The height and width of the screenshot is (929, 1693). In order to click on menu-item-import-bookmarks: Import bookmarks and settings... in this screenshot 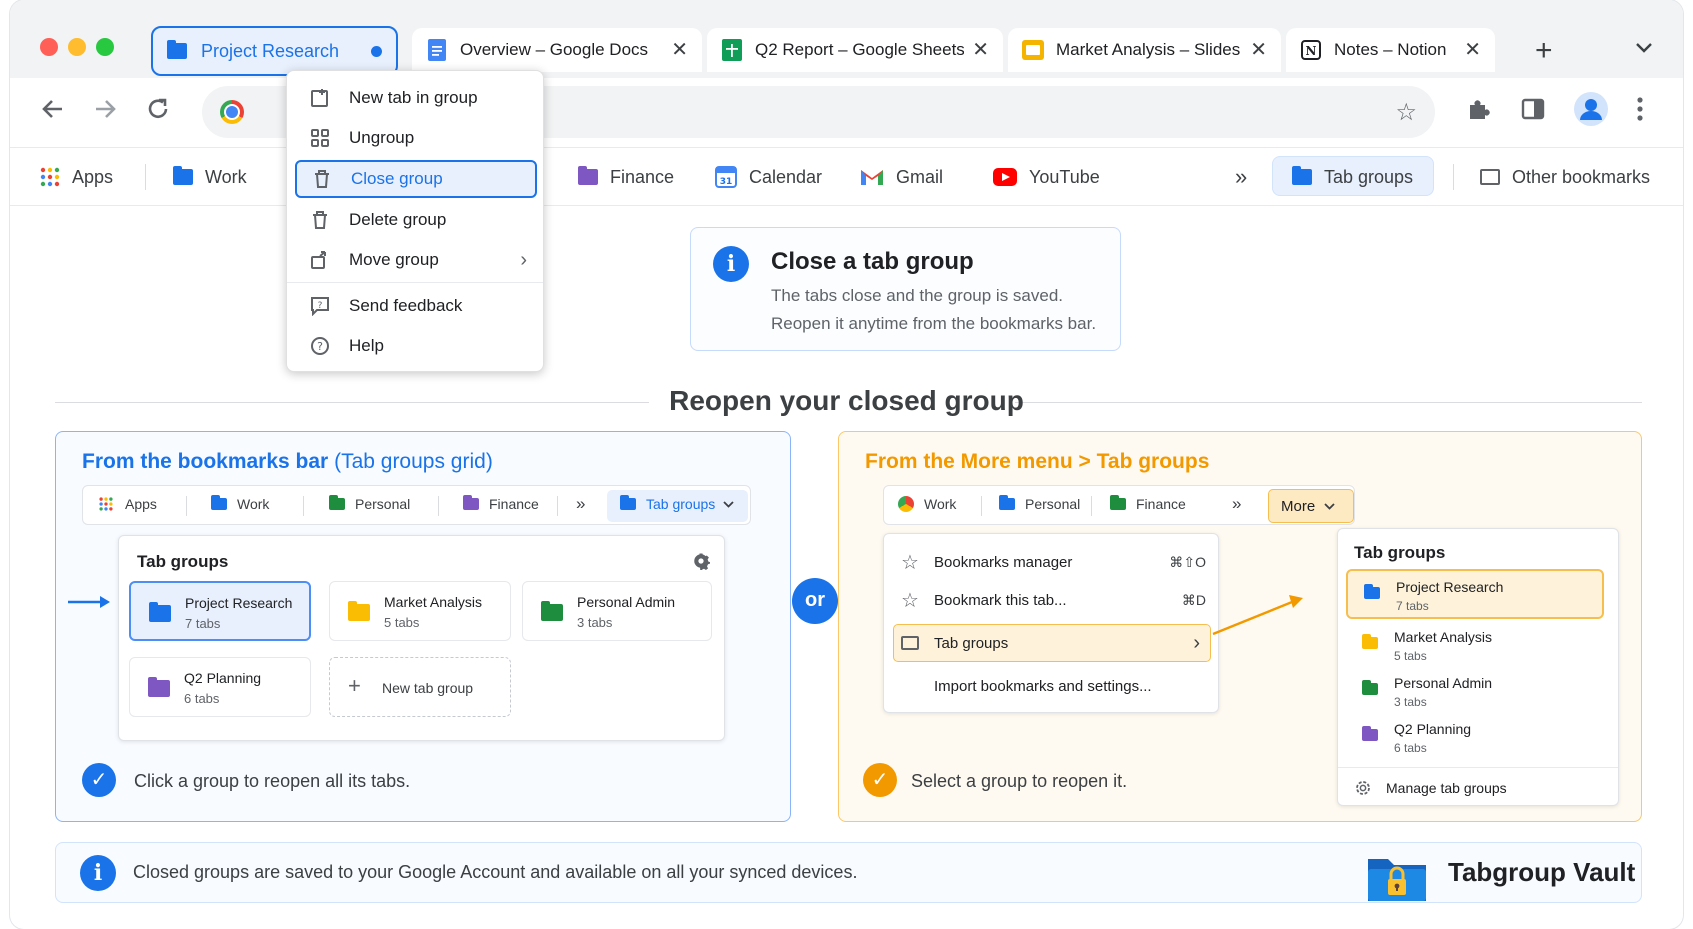, I will do `click(1069, 686)`.